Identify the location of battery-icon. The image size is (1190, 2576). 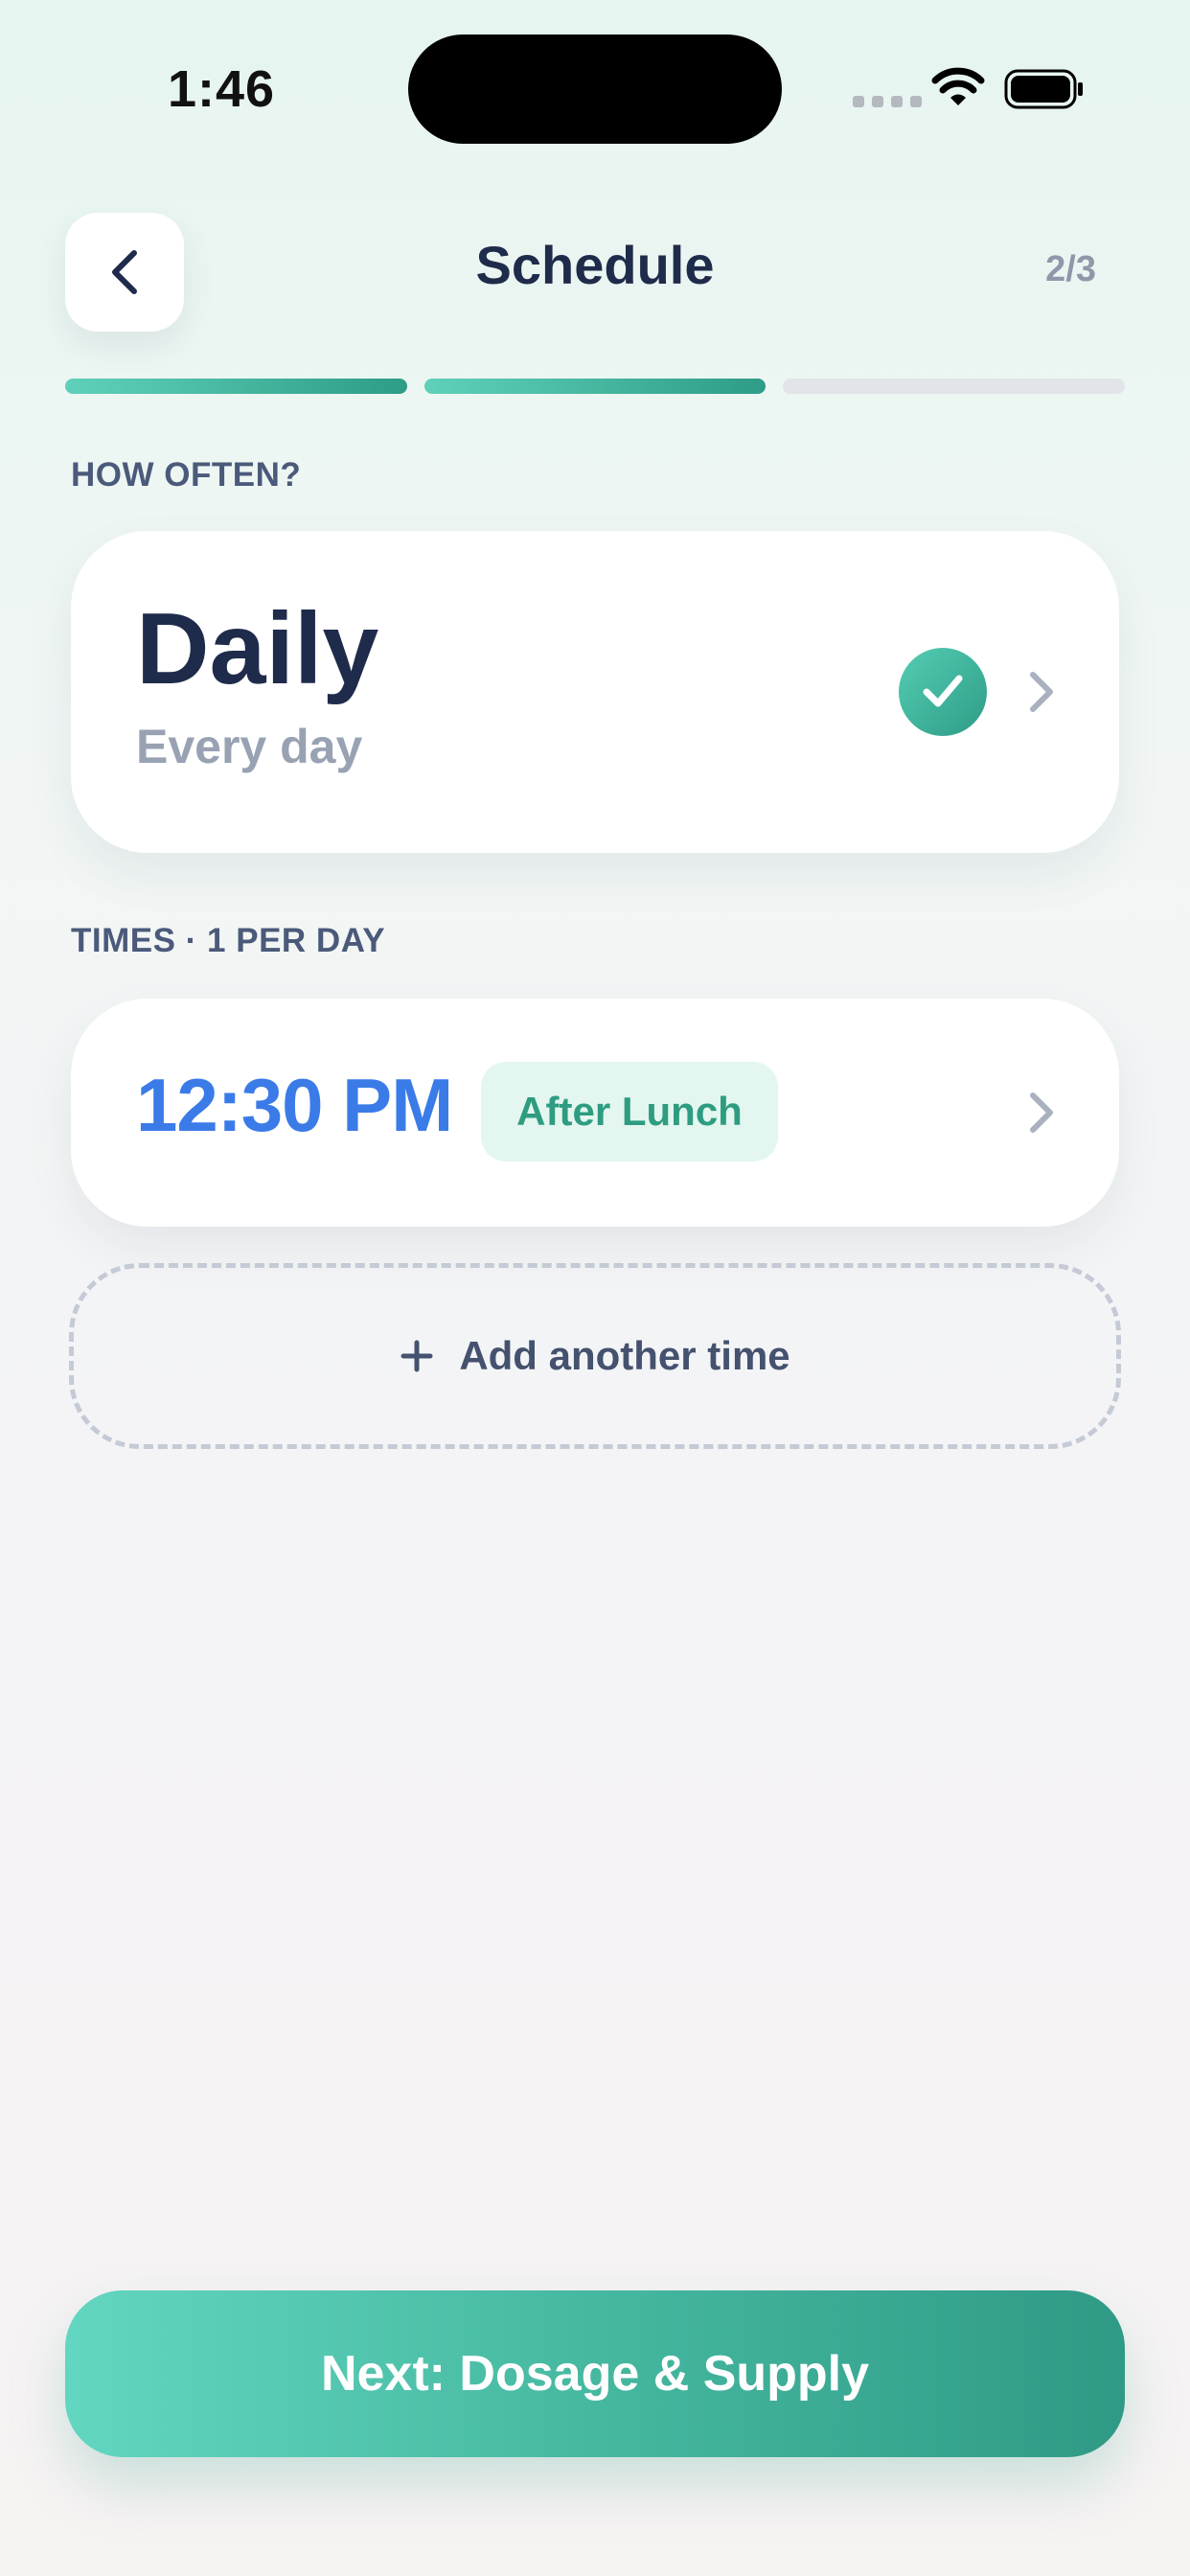
(1043, 89).